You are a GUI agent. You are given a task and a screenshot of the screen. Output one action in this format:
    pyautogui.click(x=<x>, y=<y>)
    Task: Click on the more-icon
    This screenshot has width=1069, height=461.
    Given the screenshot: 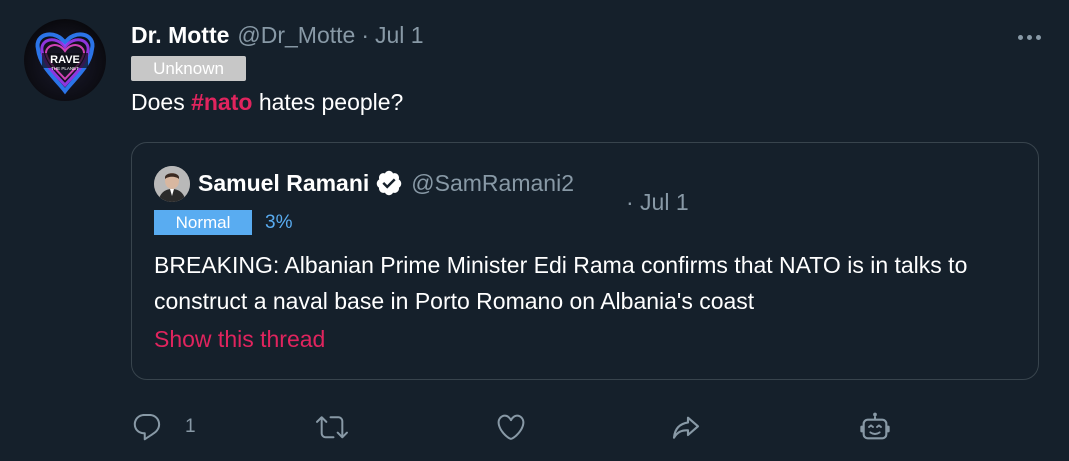 What is the action you would take?
    pyautogui.click(x=1029, y=36)
    